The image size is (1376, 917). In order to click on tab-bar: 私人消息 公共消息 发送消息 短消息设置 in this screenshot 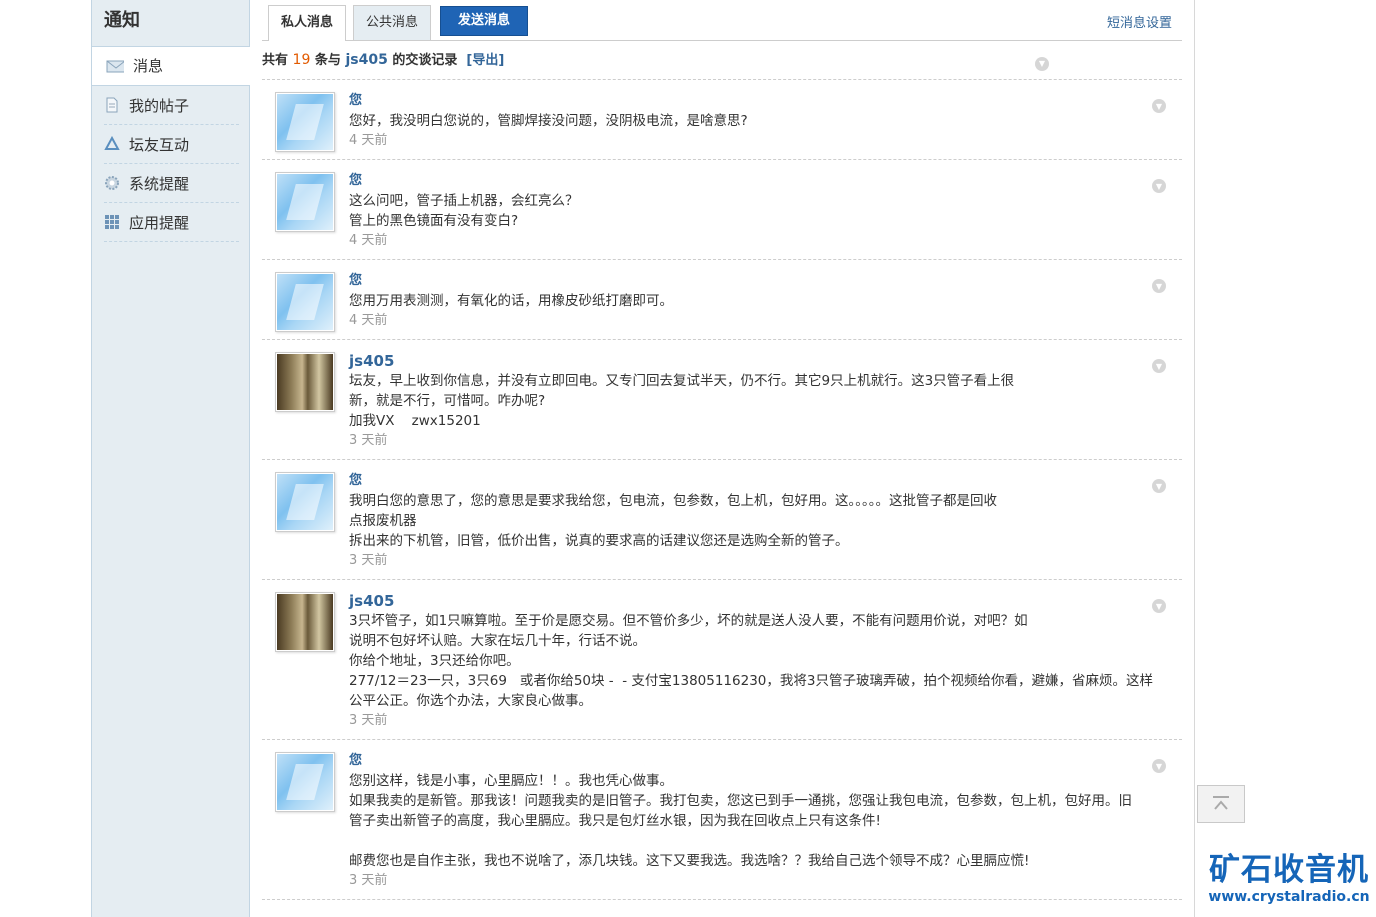, I will do `click(722, 20)`.